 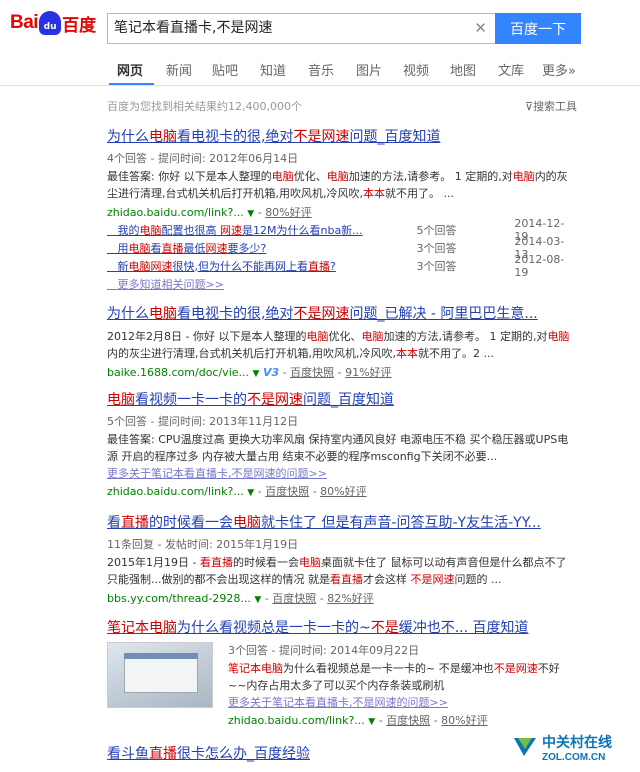 What do you see at coordinates (289, 27) in the screenshot?
I see `search-input` at bounding box center [289, 27].